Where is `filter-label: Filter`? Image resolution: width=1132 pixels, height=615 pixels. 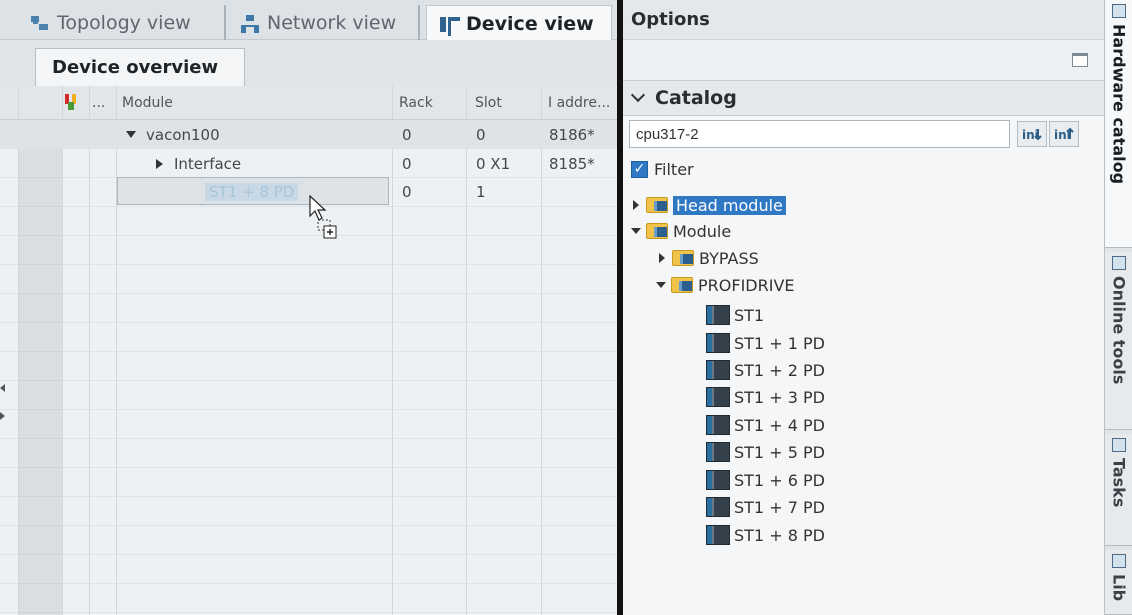 filter-label: Filter is located at coordinates (674, 169).